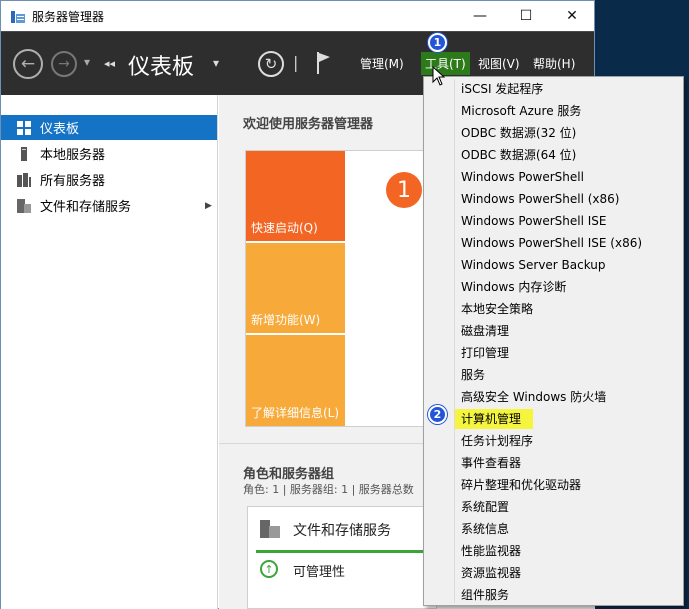  I want to click on tools-menu-item: 系统信息, so click(485, 529).